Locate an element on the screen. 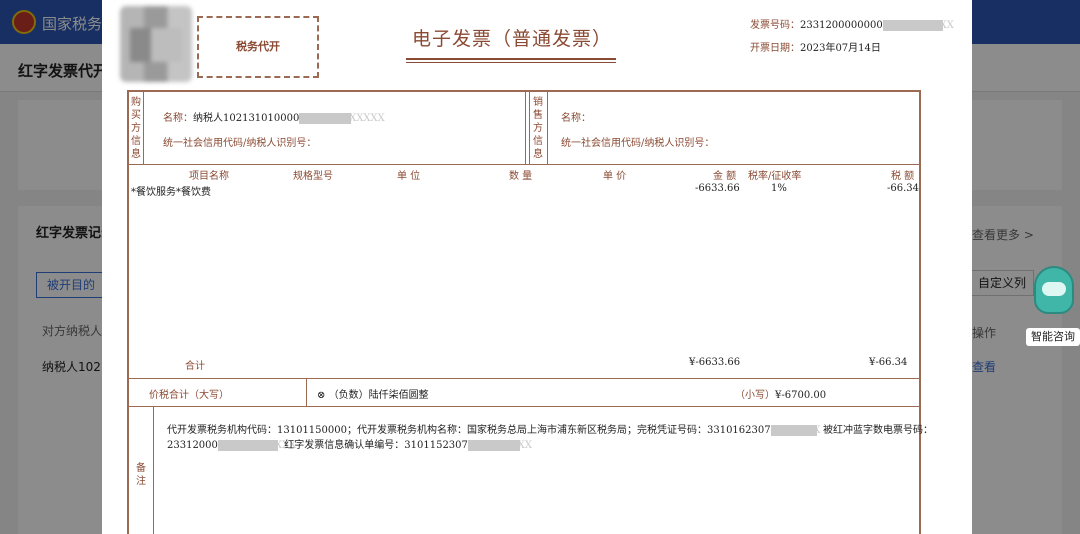 The height and width of the screenshot is (534, 1080). masked-value: XXXXXXXXXXXX is located at coordinates (342, 118).